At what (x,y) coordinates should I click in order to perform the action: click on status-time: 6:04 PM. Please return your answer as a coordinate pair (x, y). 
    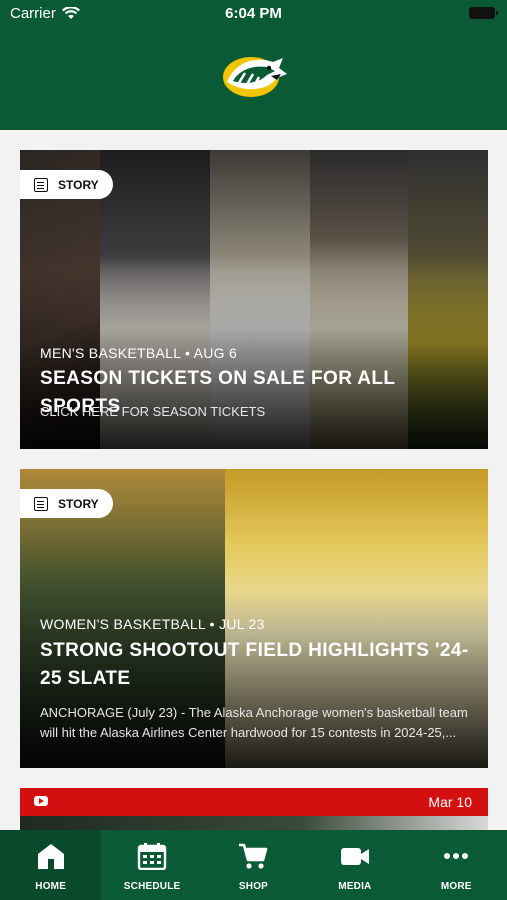
    Looking at the image, I should click on (253, 13).